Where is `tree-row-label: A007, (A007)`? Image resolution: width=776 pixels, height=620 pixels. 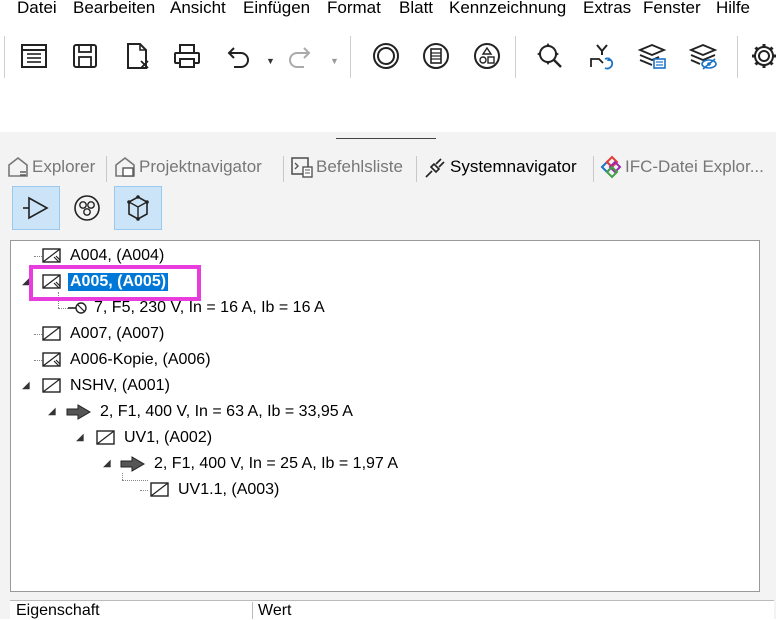 tree-row-label: A007, (A007) is located at coordinates (117, 333).